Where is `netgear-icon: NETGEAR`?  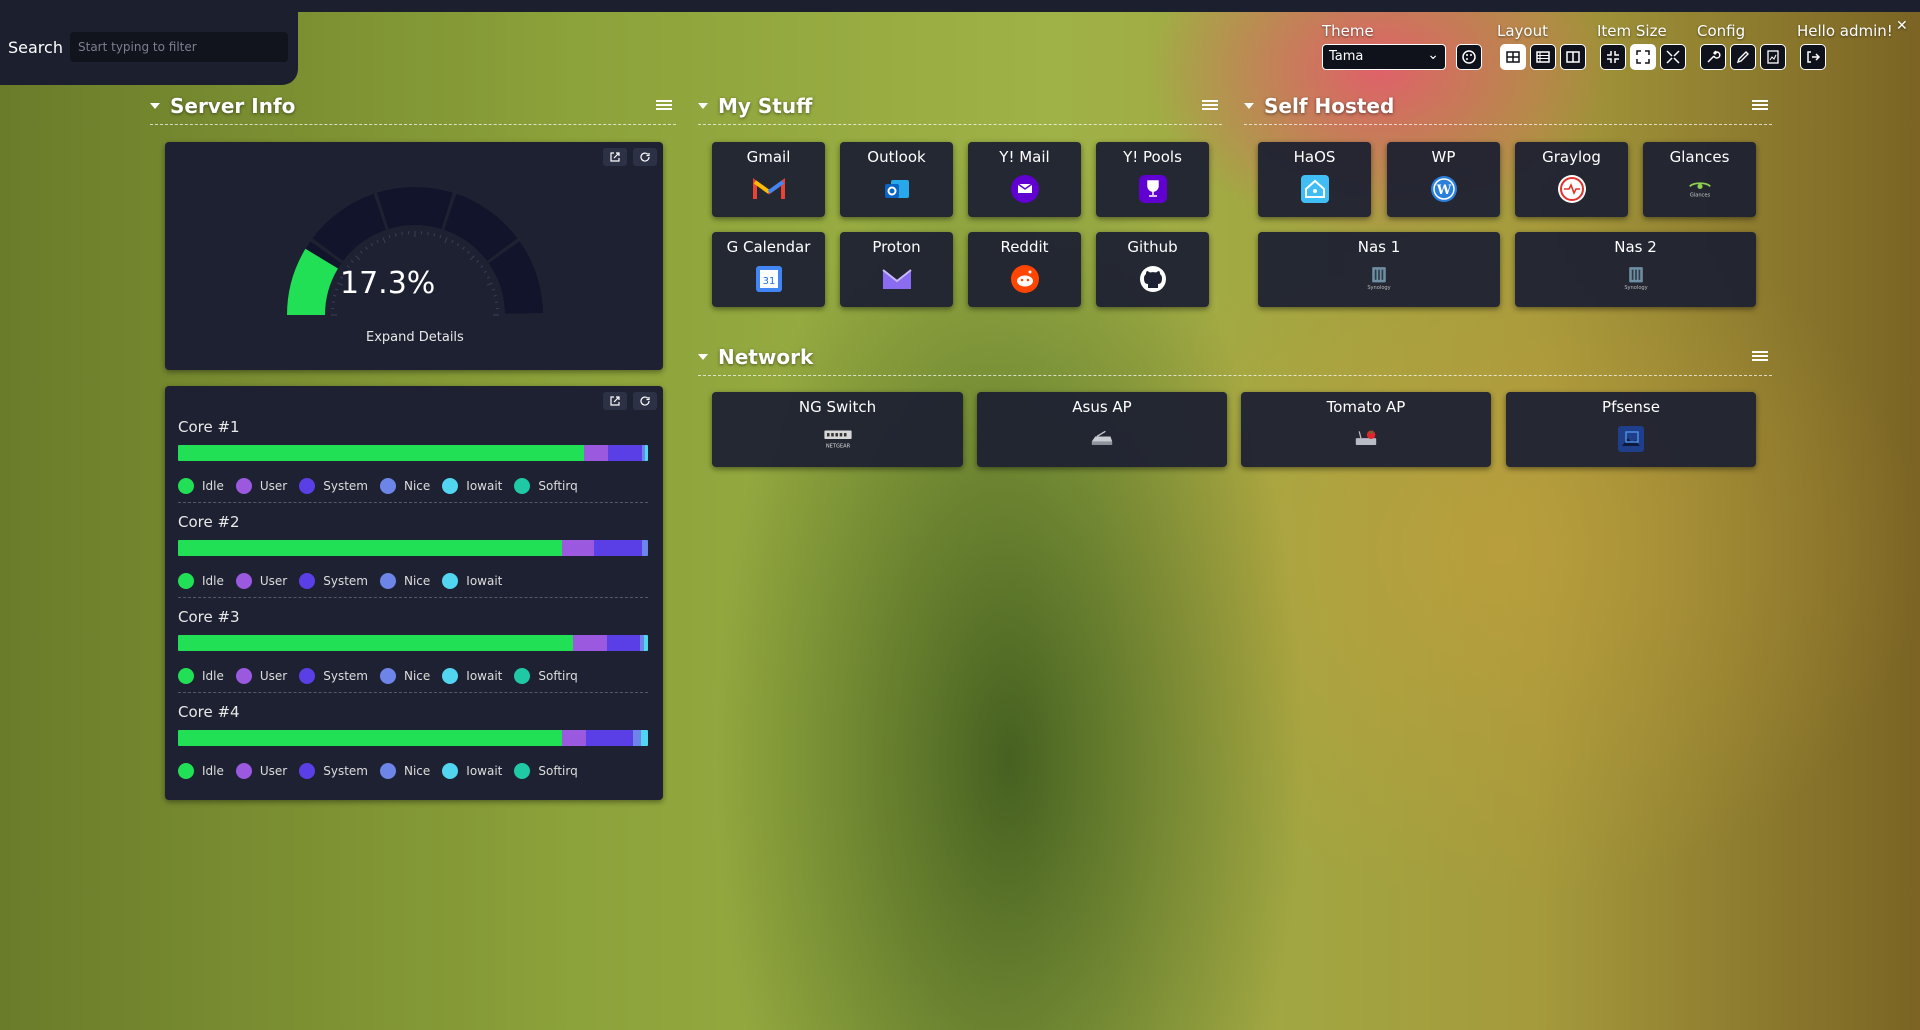
netgear-icon: NETGEAR is located at coordinates (838, 439).